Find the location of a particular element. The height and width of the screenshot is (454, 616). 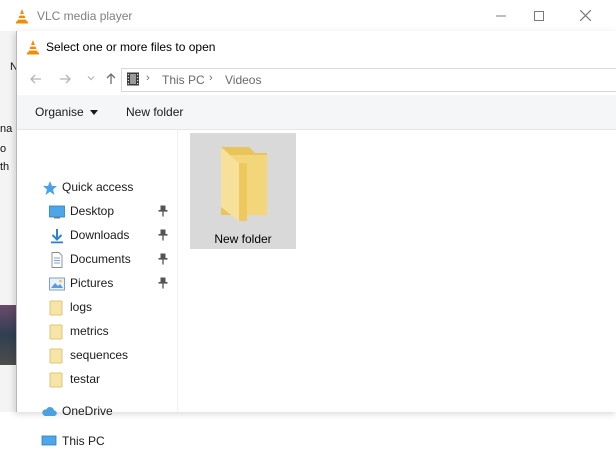

desktop-icon is located at coordinates (57, 212).